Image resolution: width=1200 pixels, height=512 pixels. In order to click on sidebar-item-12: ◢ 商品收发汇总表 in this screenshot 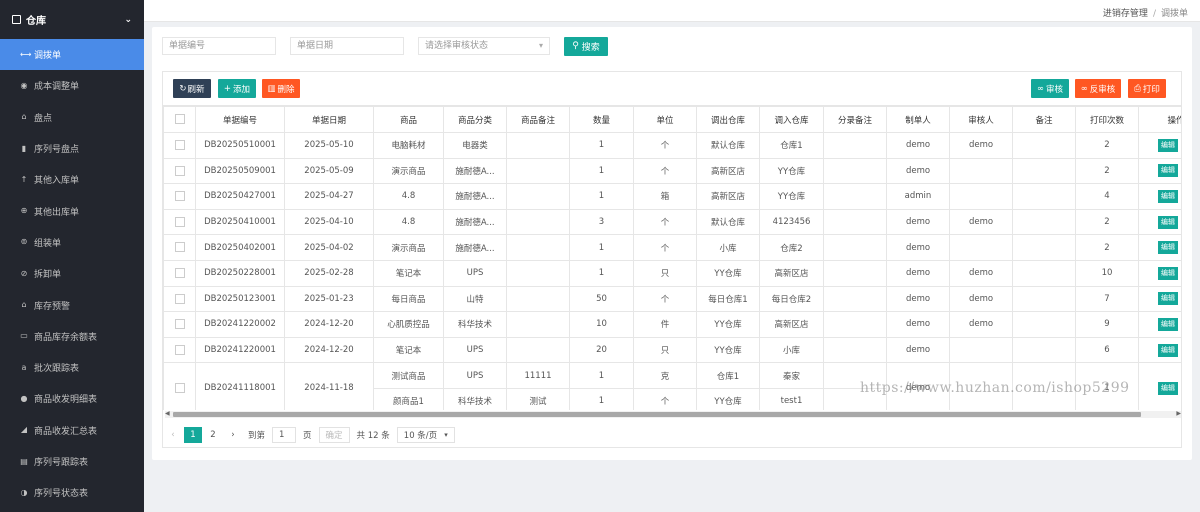, I will do `click(72, 430)`.